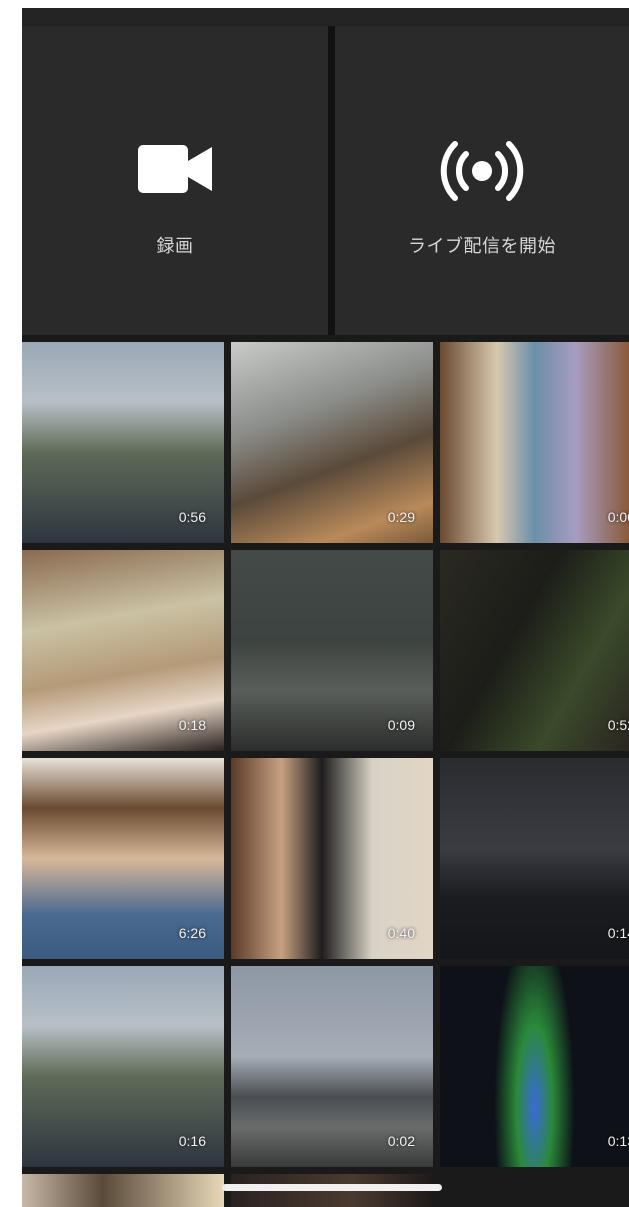 The image size is (629, 1207). What do you see at coordinates (401, 933) in the screenshot?
I see `video-duration: 0:40` at bounding box center [401, 933].